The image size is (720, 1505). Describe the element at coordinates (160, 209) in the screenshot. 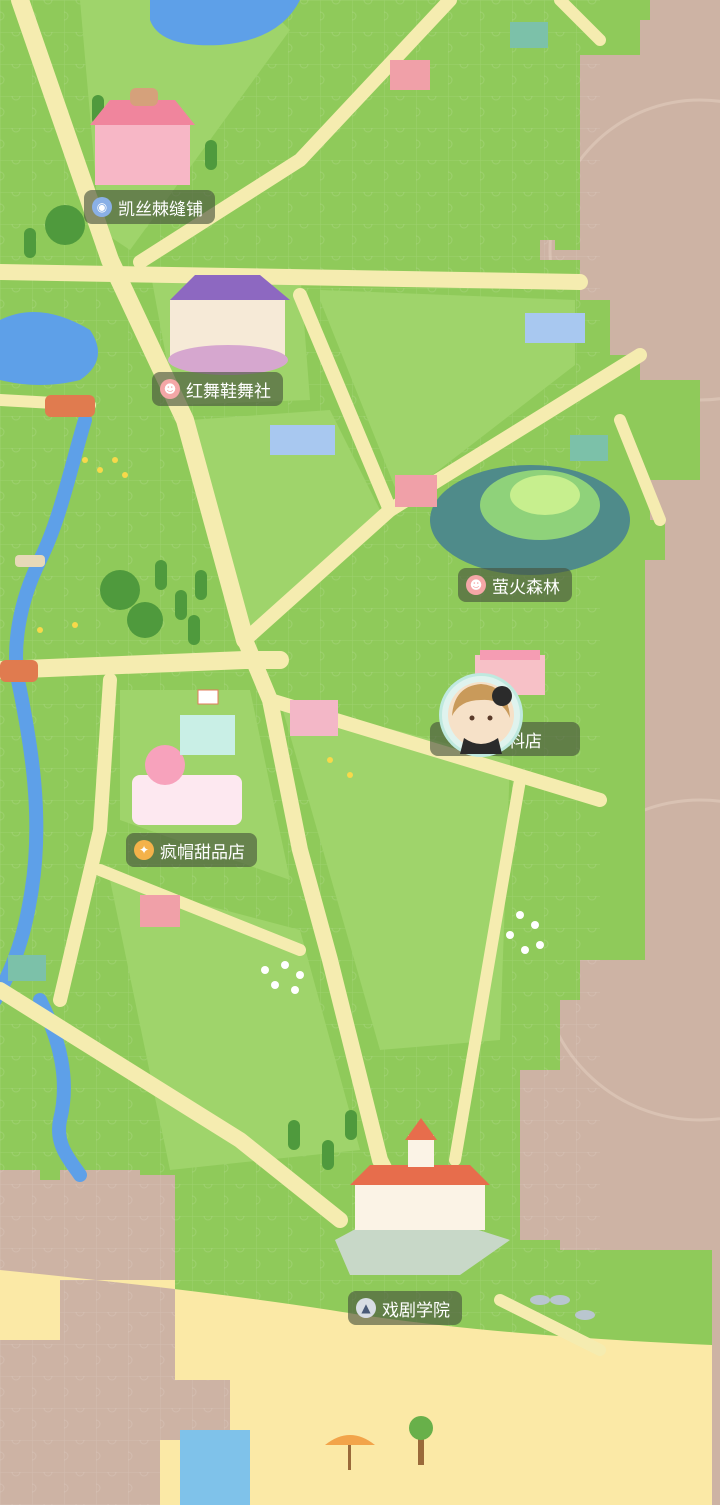

I see `location-name: 凯丝棘缝铺` at that location.